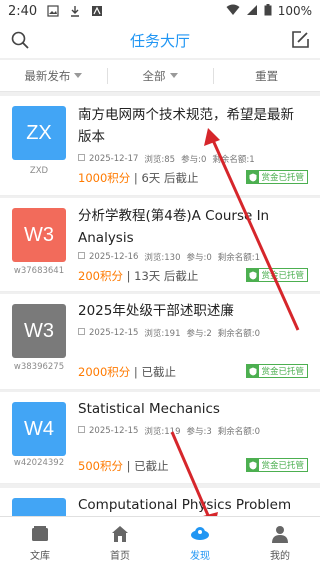 The image size is (320, 568). I want to click on page-title: 任务大厅, so click(159, 40).